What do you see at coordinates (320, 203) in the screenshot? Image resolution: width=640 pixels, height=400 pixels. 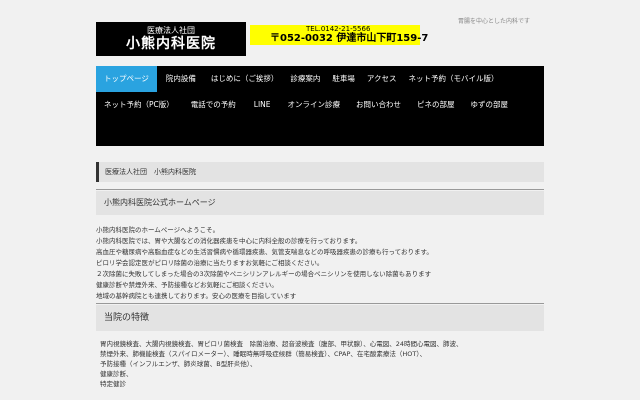 I see `section-title-home: 小熊内科医院公式ホームページ` at bounding box center [320, 203].